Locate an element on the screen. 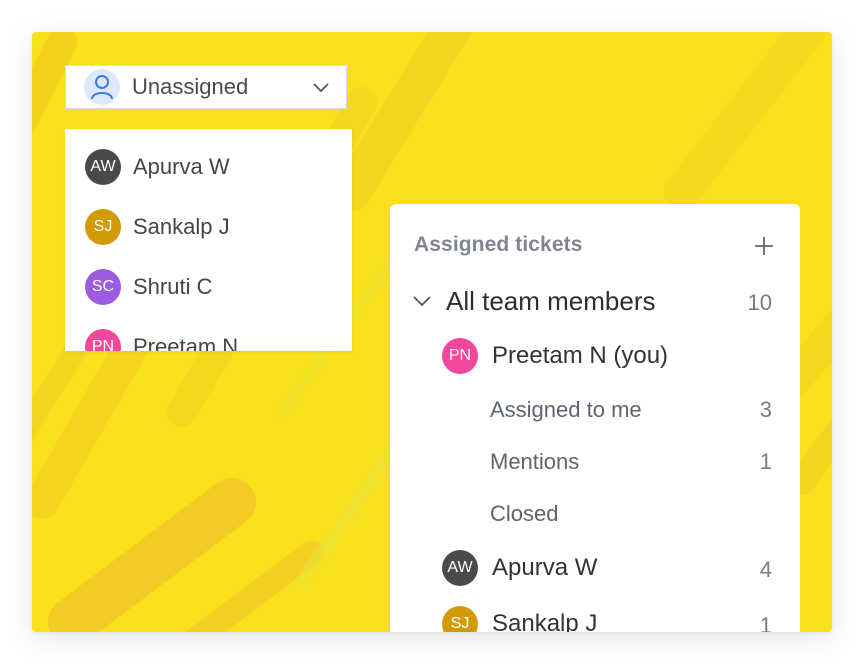 This screenshot has width=864, height=664. assignee-option-label: Preetam N is located at coordinates (186, 342).